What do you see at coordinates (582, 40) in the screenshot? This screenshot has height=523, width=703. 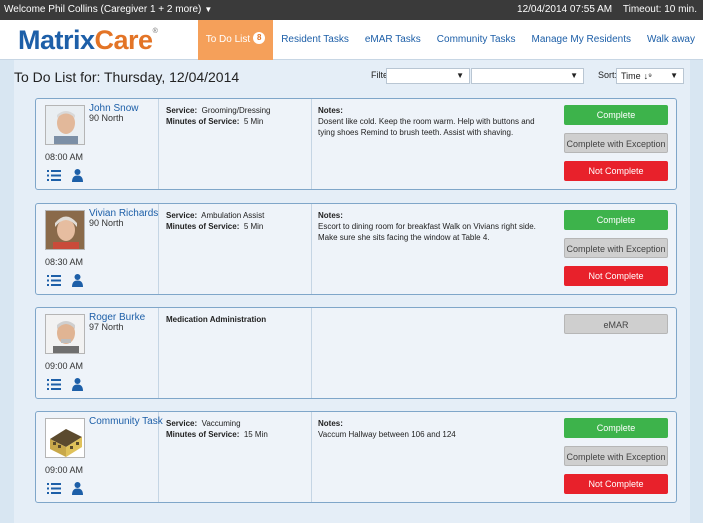 I see `tab-manage-my-residents: Manage My Residents` at bounding box center [582, 40].